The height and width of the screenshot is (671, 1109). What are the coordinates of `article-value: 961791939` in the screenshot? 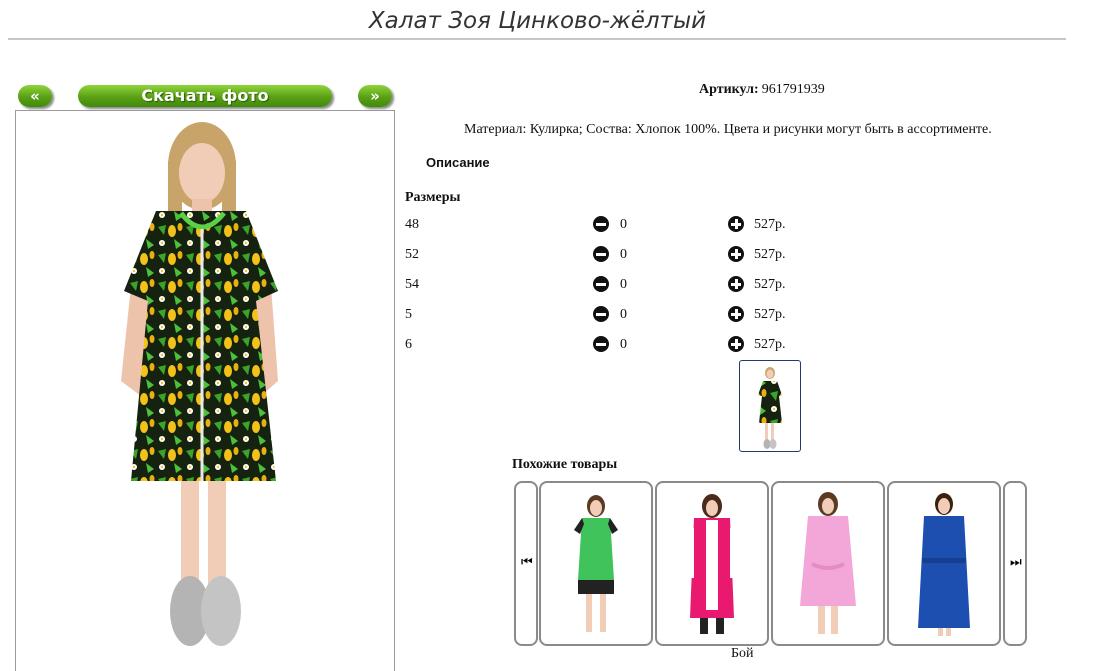 It's located at (793, 89).